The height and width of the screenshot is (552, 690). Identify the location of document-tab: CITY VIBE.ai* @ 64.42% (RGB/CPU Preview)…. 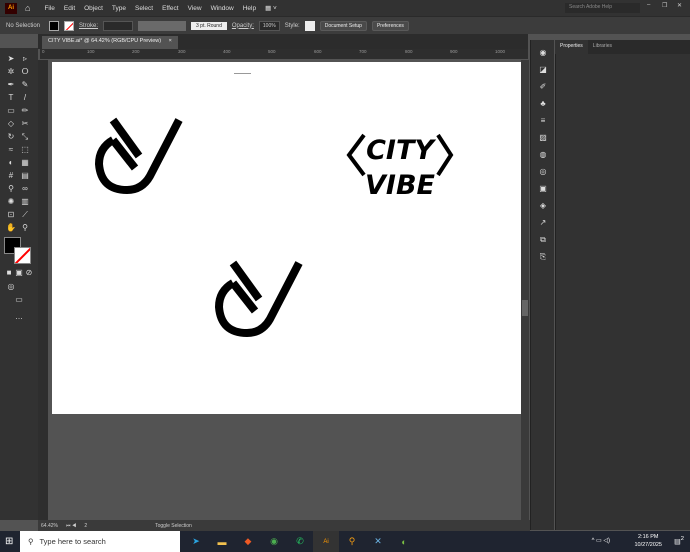
(110, 42).